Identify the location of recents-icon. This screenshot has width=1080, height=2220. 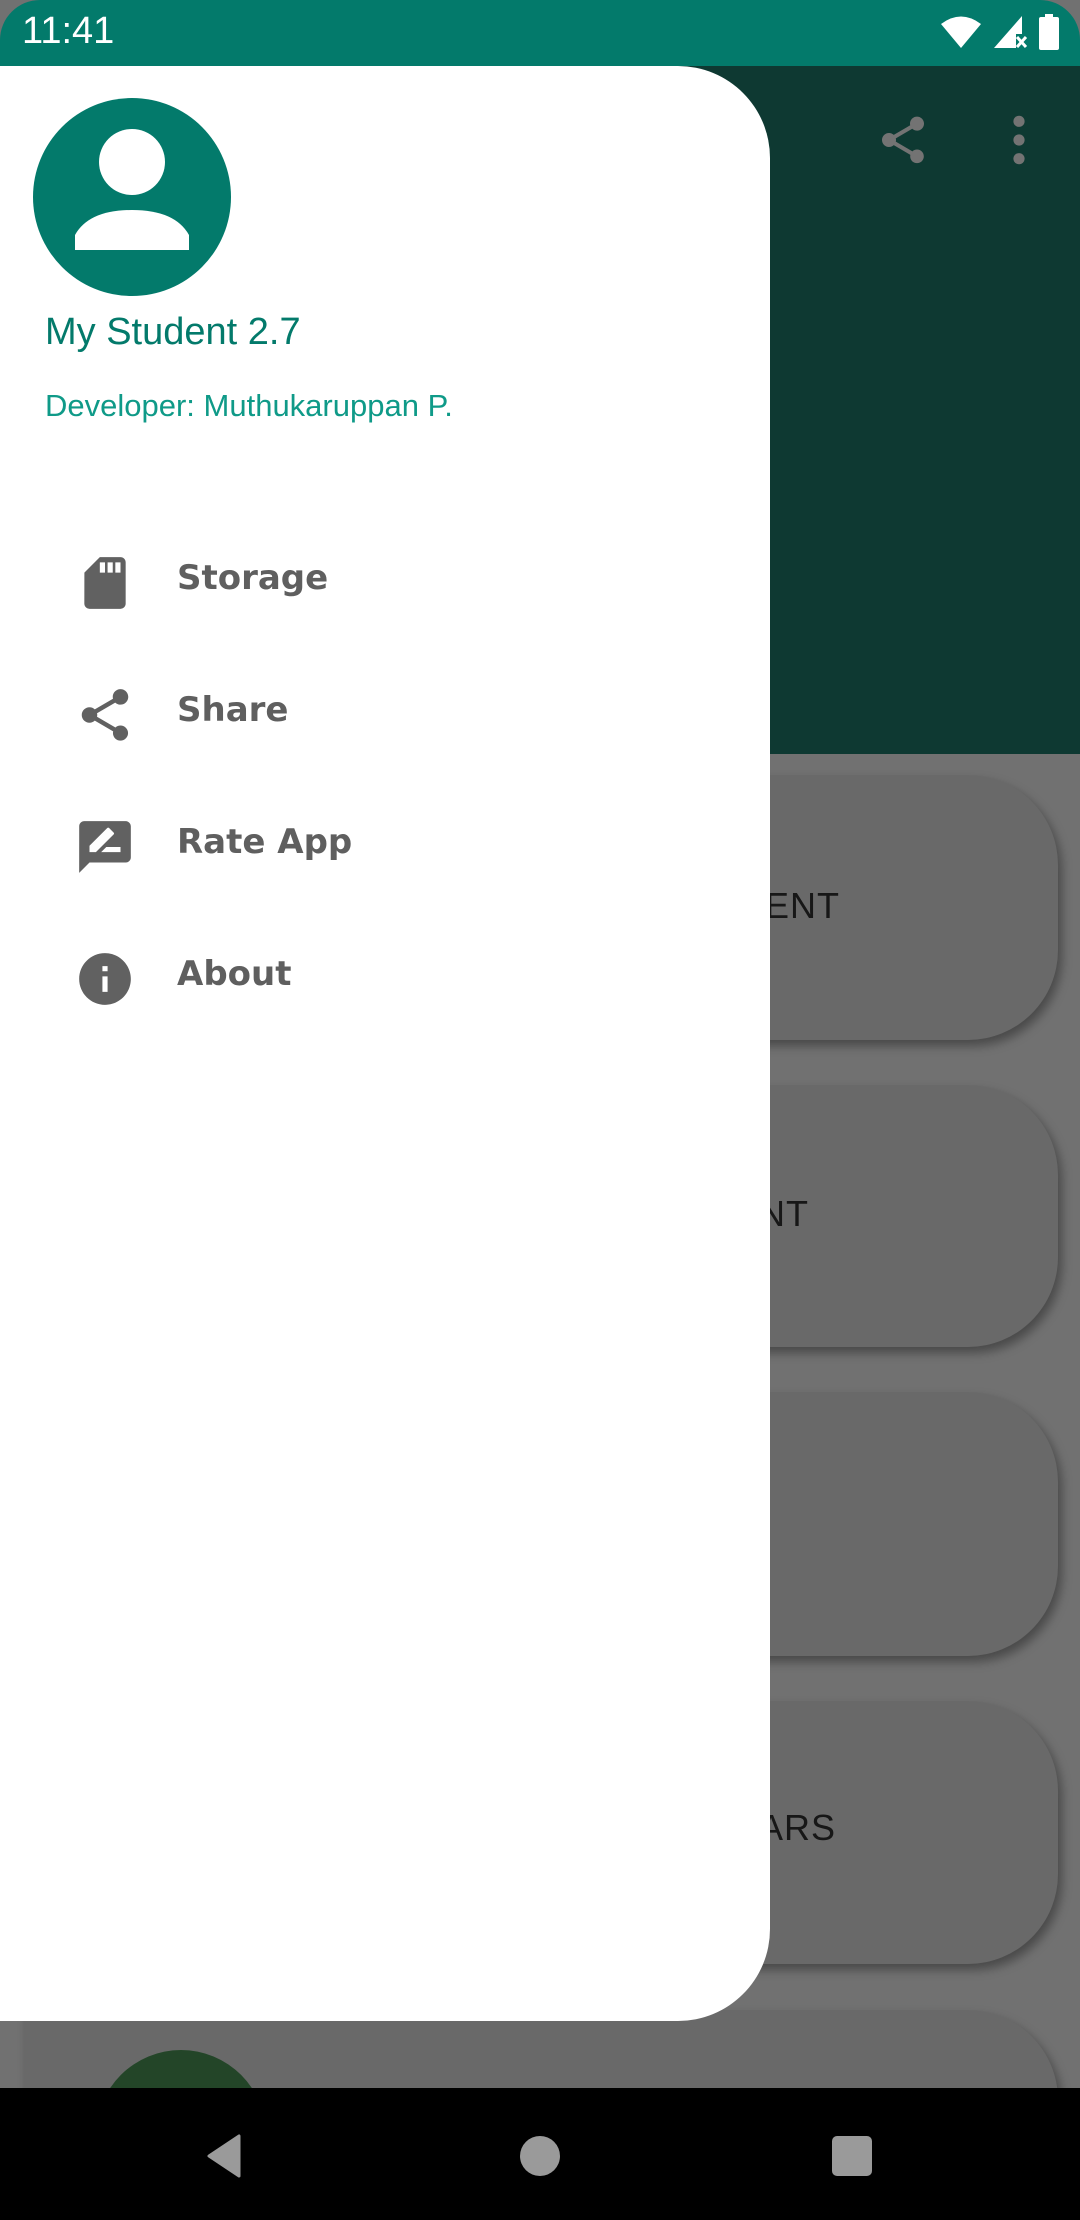
(852, 2156).